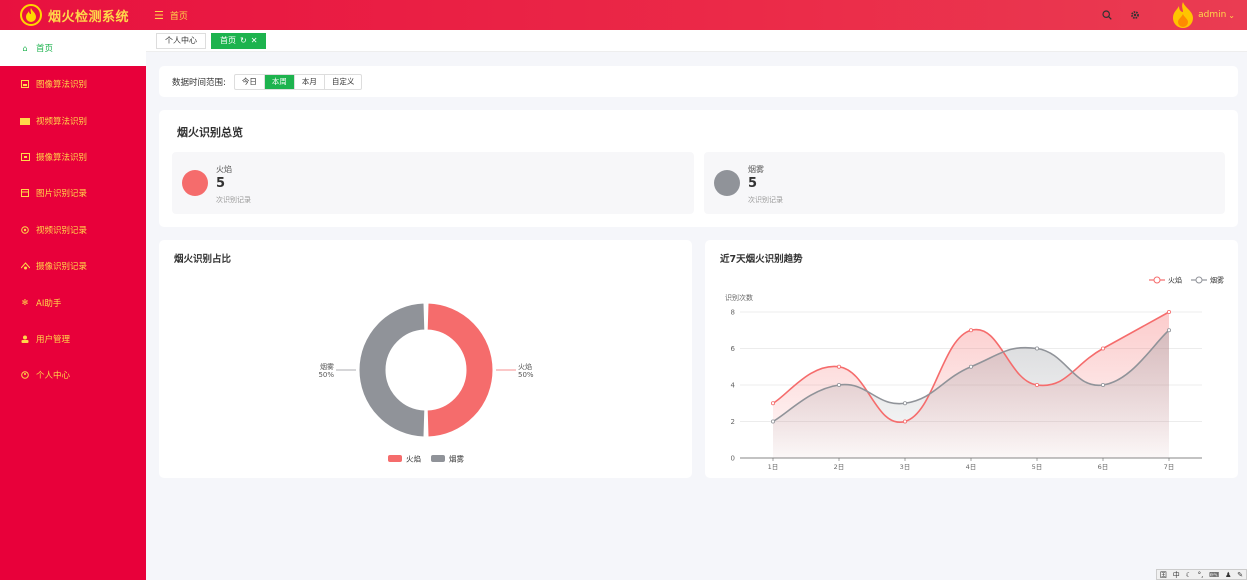  Describe the element at coordinates (1212, 15) in the screenshot. I see `username: admin` at that location.